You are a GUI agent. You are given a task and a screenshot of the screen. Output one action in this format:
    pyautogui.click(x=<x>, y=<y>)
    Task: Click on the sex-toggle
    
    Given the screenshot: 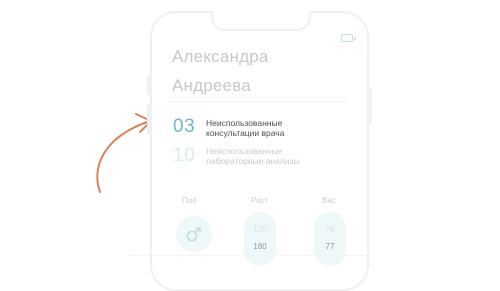 What is the action you would take?
    pyautogui.click(x=194, y=234)
    